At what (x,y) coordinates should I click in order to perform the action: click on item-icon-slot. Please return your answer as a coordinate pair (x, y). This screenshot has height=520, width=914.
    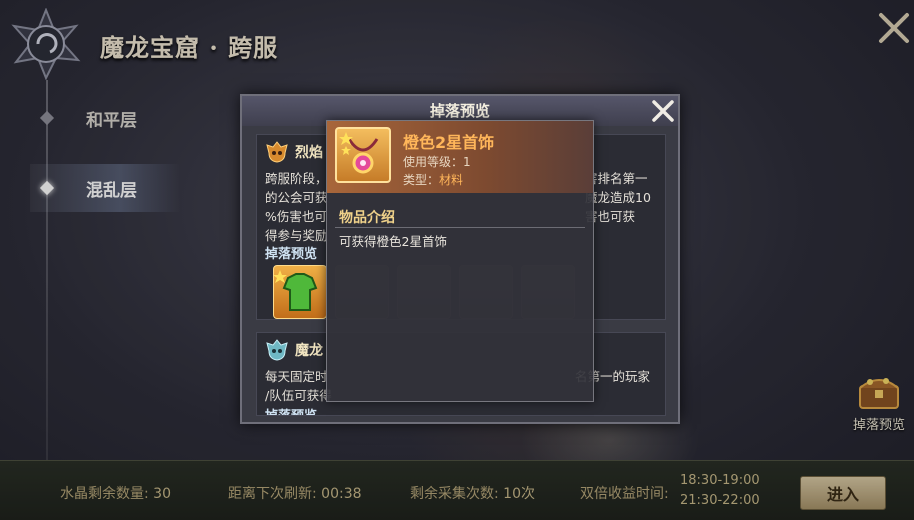
    Looking at the image, I should click on (363, 155).